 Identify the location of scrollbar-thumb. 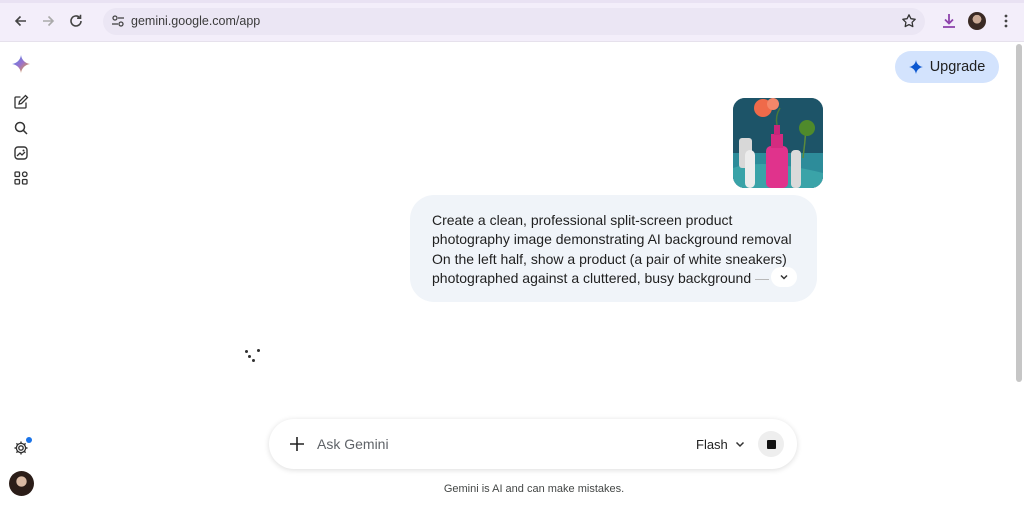
(1019, 213).